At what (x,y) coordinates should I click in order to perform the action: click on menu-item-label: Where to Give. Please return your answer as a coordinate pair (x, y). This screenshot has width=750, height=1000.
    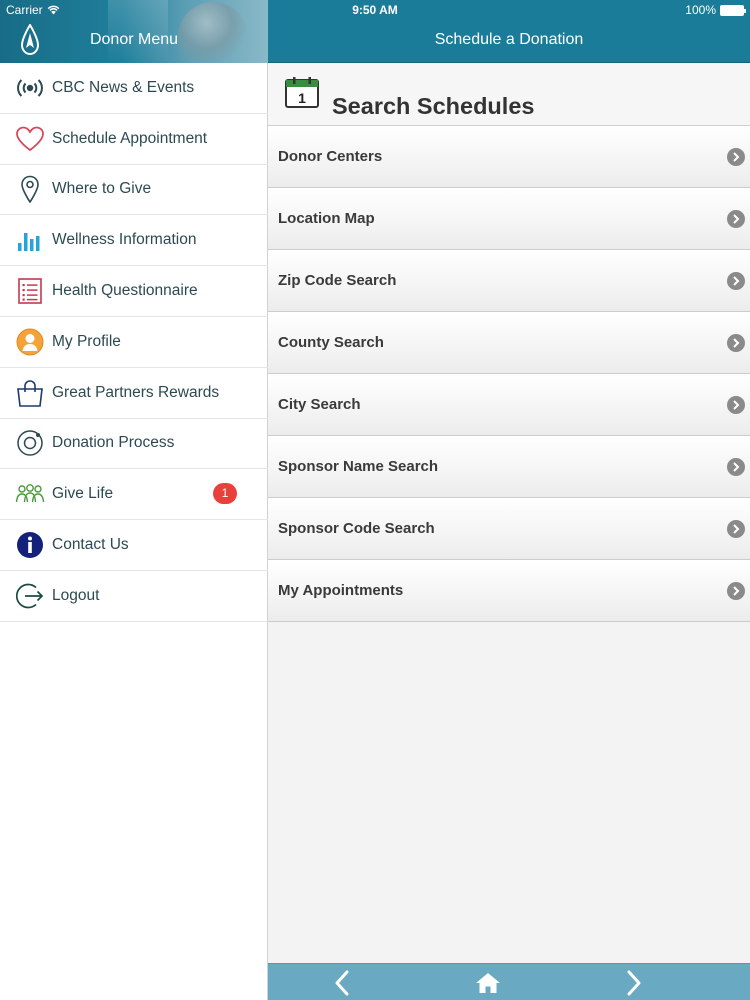
    Looking at the image, I should click on (102, 189).